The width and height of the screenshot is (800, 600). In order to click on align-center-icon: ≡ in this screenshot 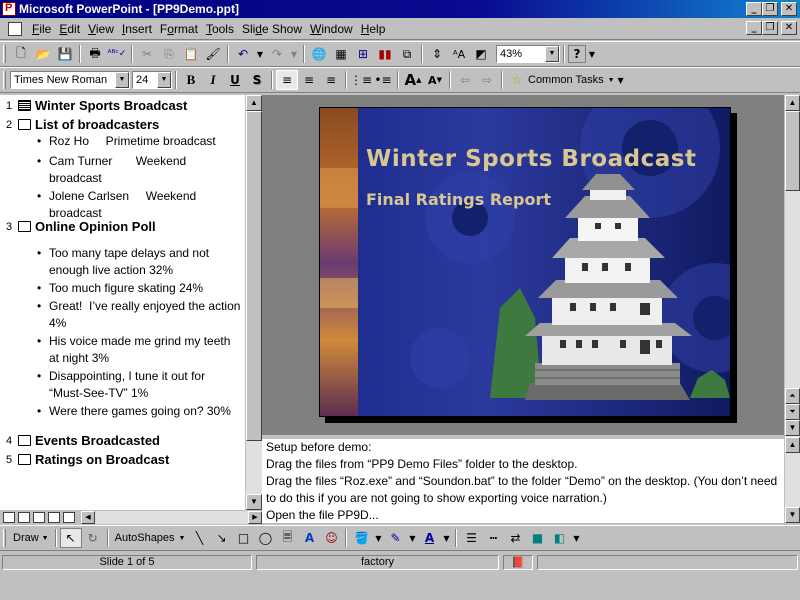, I will do `click(309, 80)`.